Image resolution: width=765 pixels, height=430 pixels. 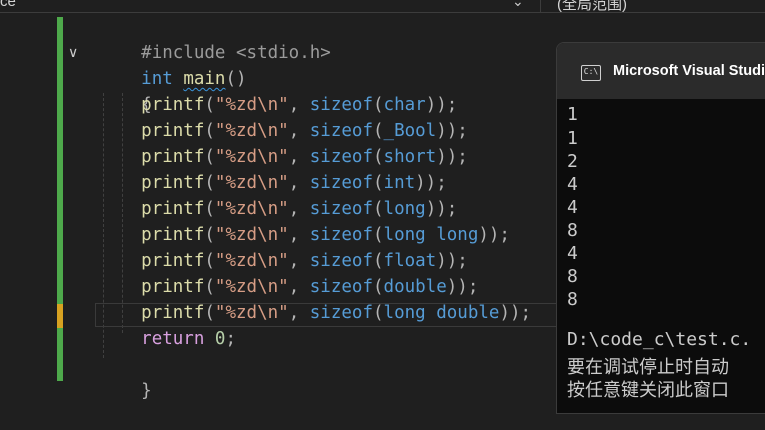 What do you see at coordinates (648, 390) in the screenshot?
I see `console-message: 按任意键关闭此窗口` at bounding box center [648, 390].